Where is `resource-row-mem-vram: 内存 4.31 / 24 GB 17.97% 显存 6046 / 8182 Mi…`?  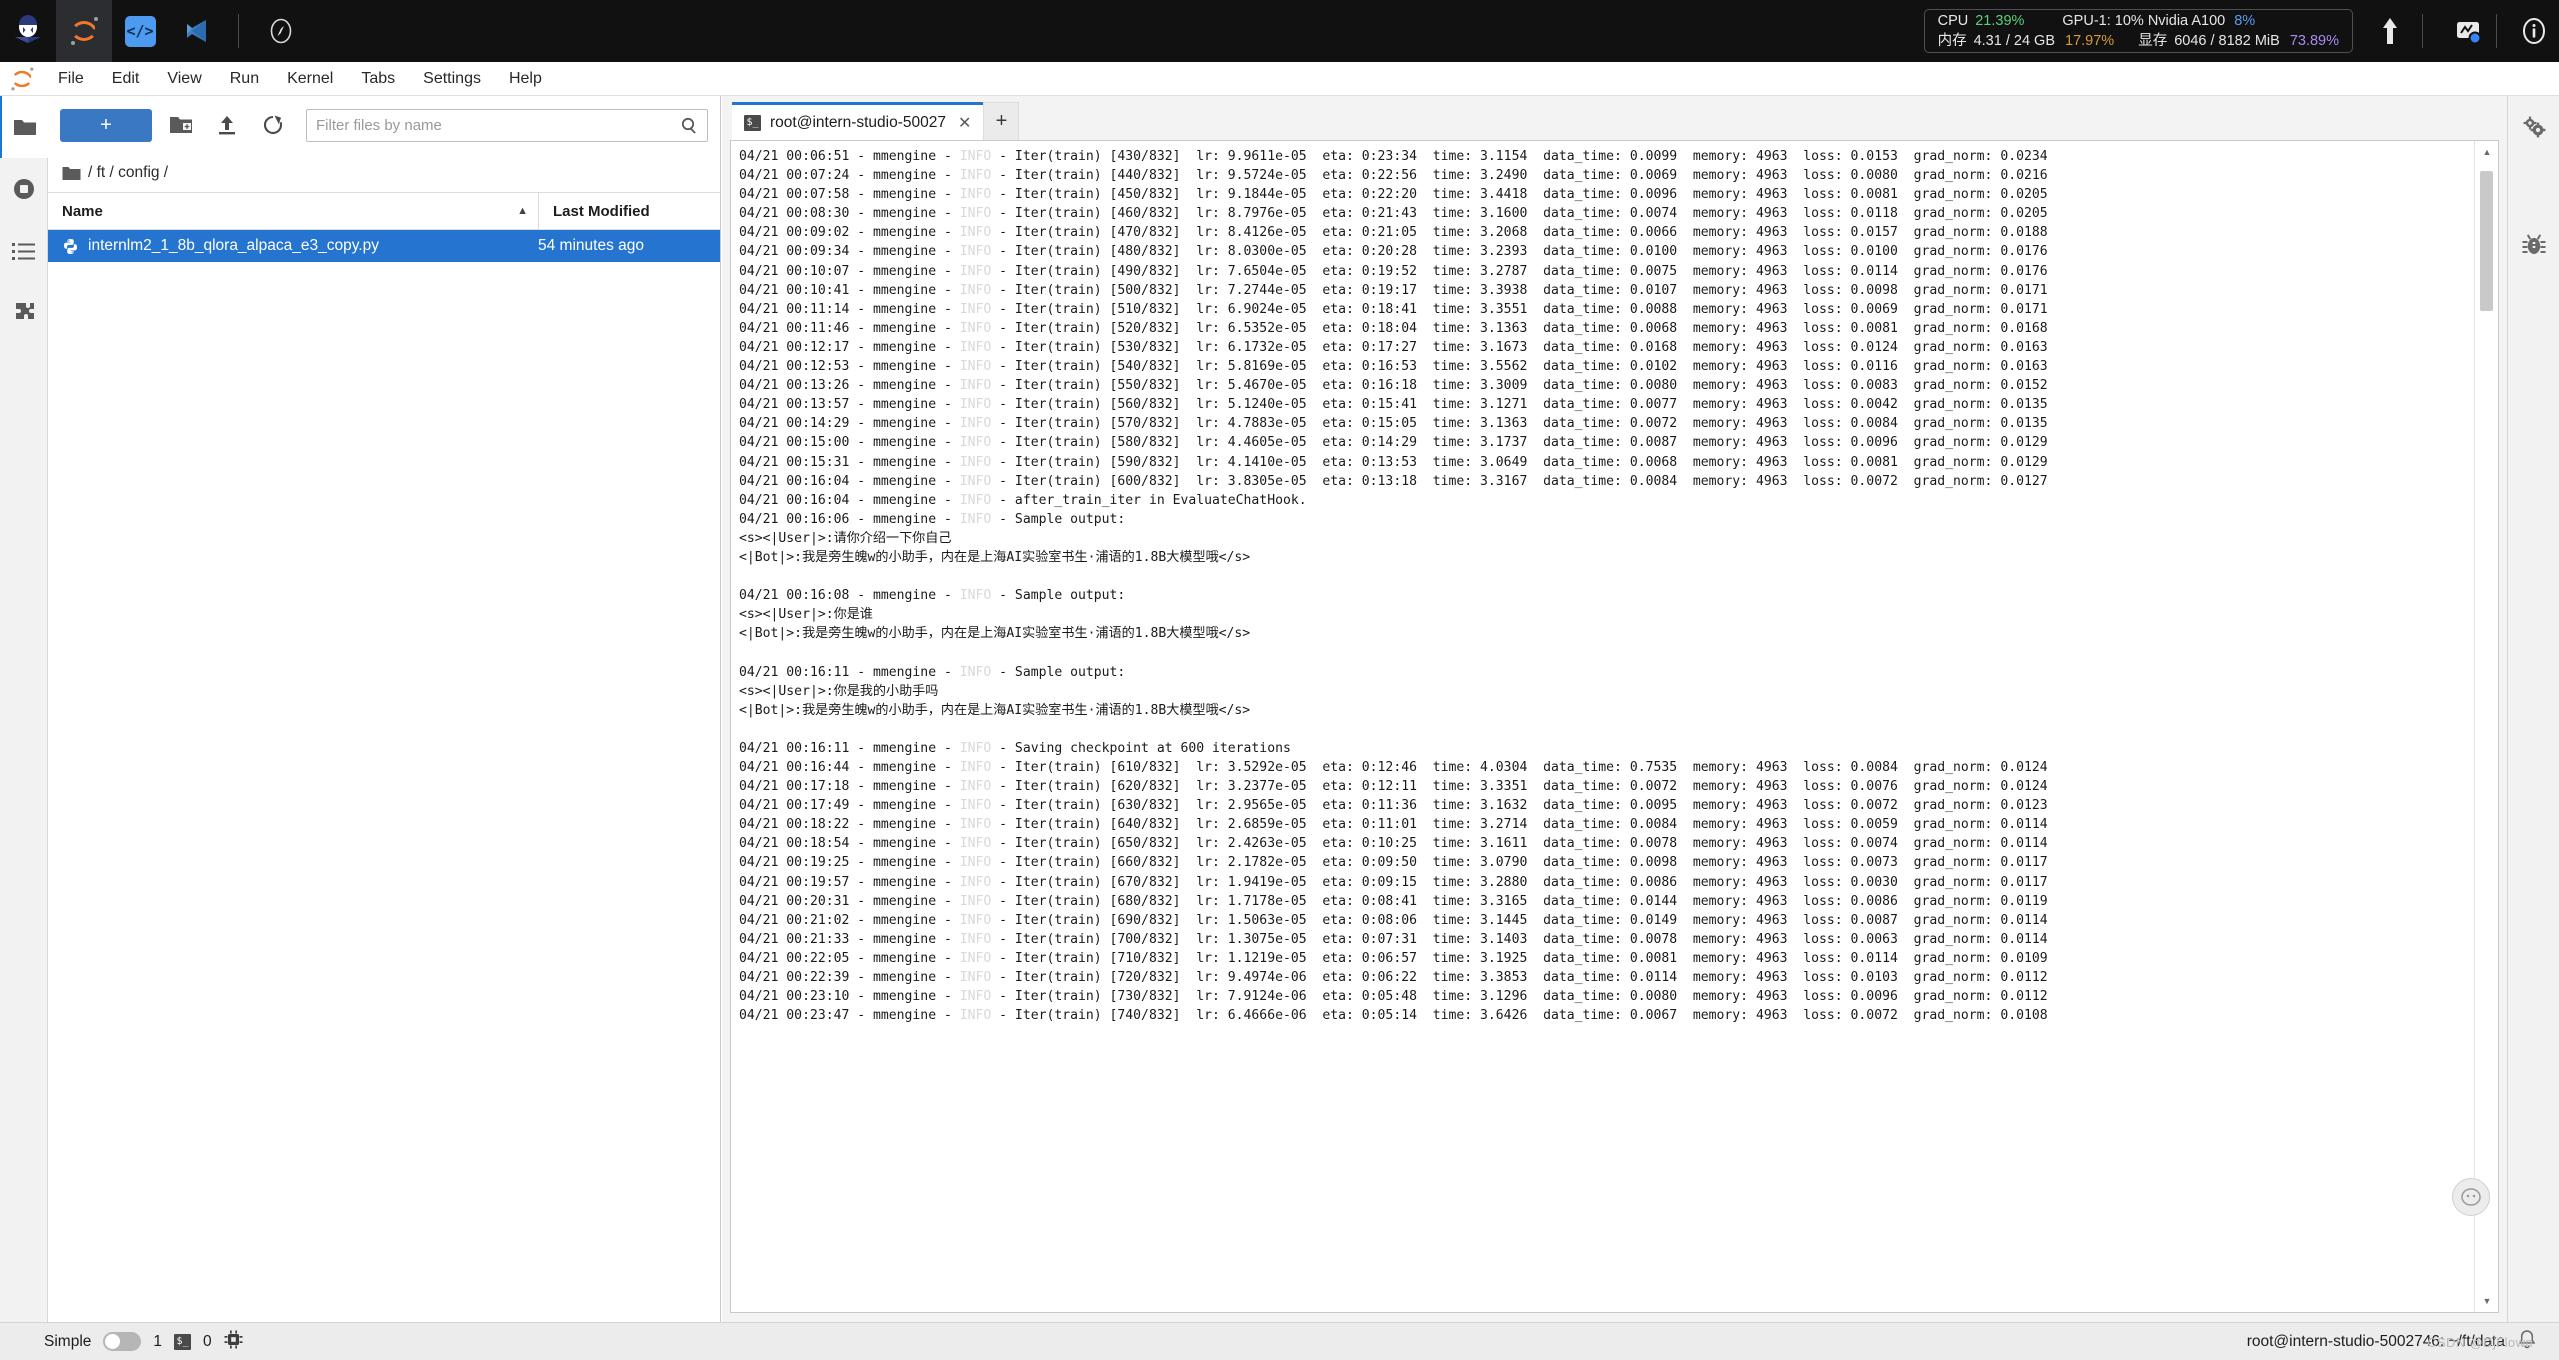 resource-row-mem-vram: 内存 4.31 / 24 GB 17.97% 显存 6046 / 8182 Mi… is located at coordinates (2138, 39).